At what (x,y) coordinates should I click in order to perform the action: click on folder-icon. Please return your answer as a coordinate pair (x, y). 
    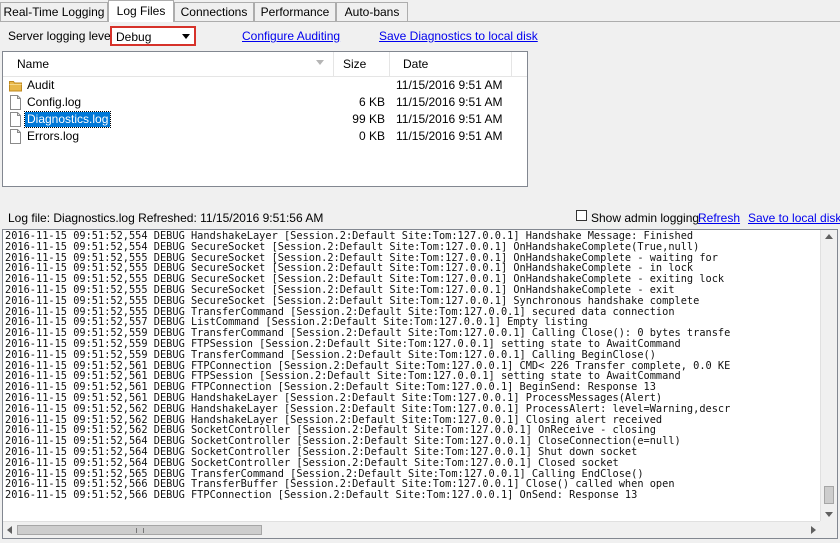
    Looking at the image, I should click on (15, 86).